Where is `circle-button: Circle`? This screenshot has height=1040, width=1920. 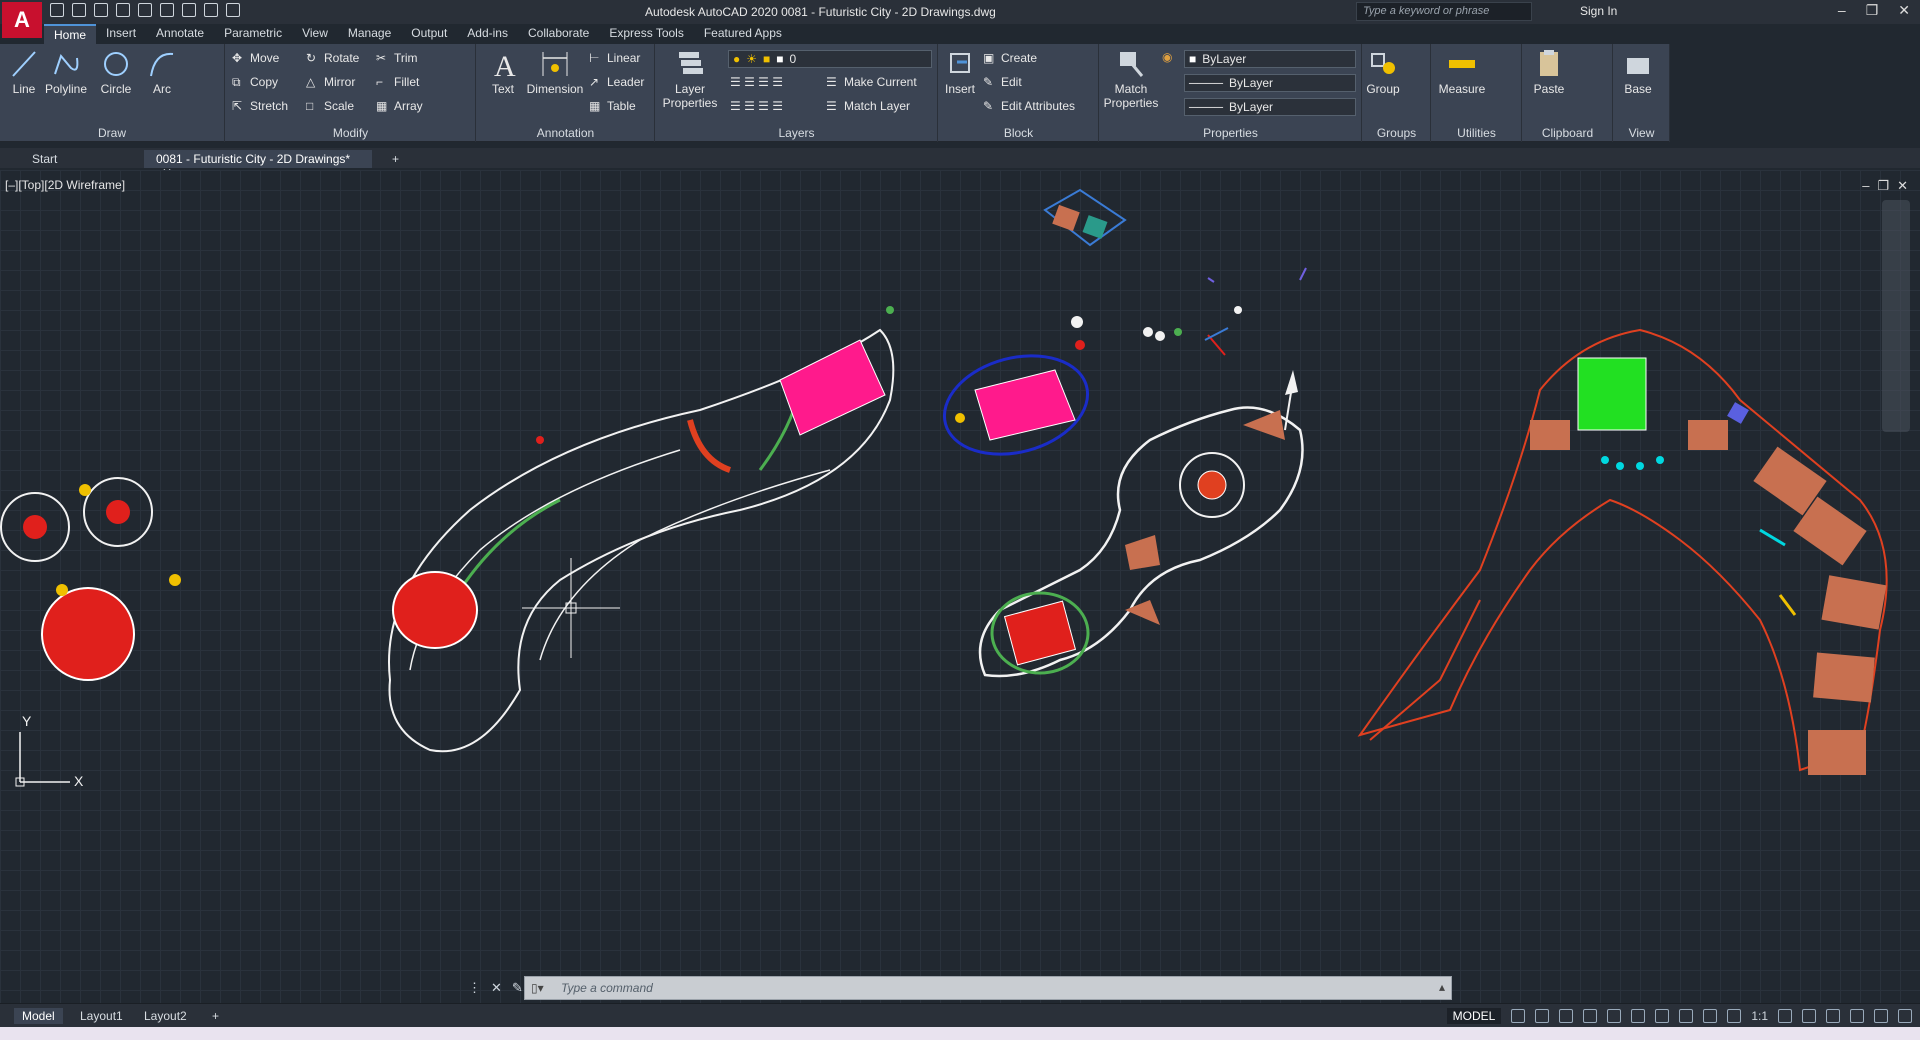 circle-button: Circle is located at coordinates (116, 72).